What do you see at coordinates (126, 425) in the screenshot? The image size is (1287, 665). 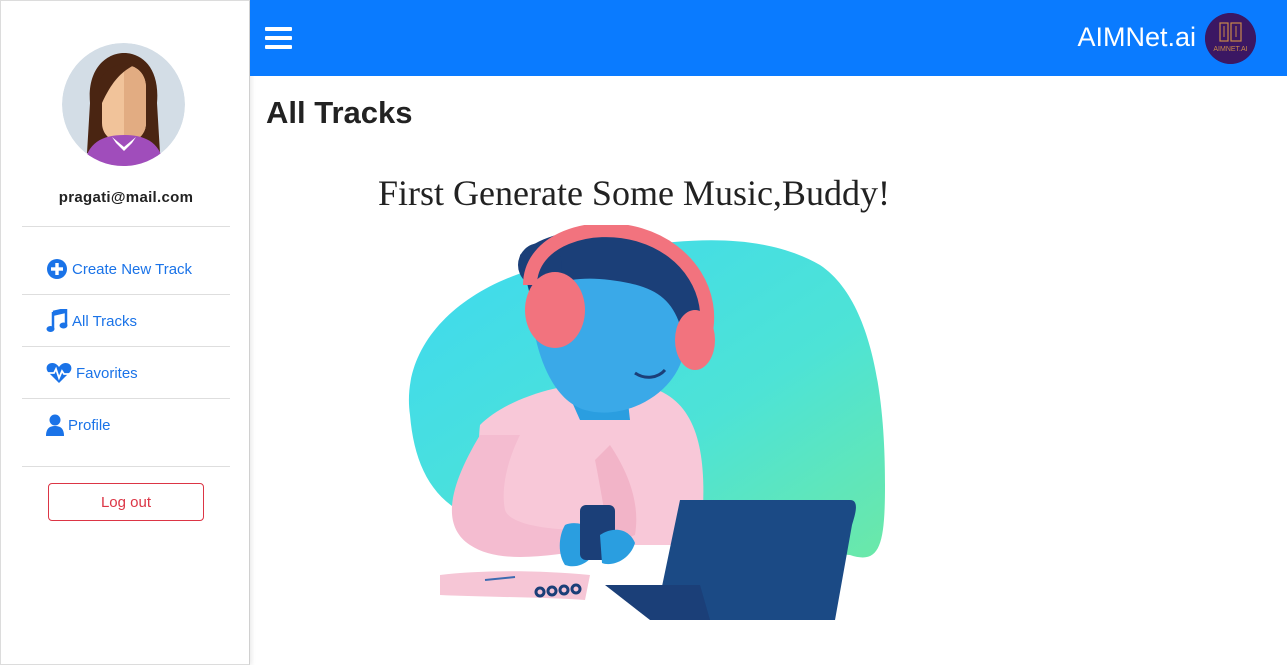 I see `sidebar-item-profile: Profile` at bounding box center [126, 425].